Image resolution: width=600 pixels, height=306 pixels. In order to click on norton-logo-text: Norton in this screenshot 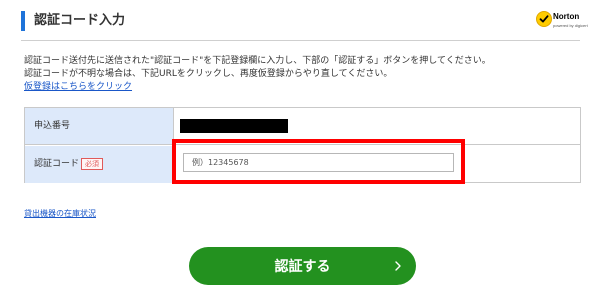, I will do `click(566, 16)`.